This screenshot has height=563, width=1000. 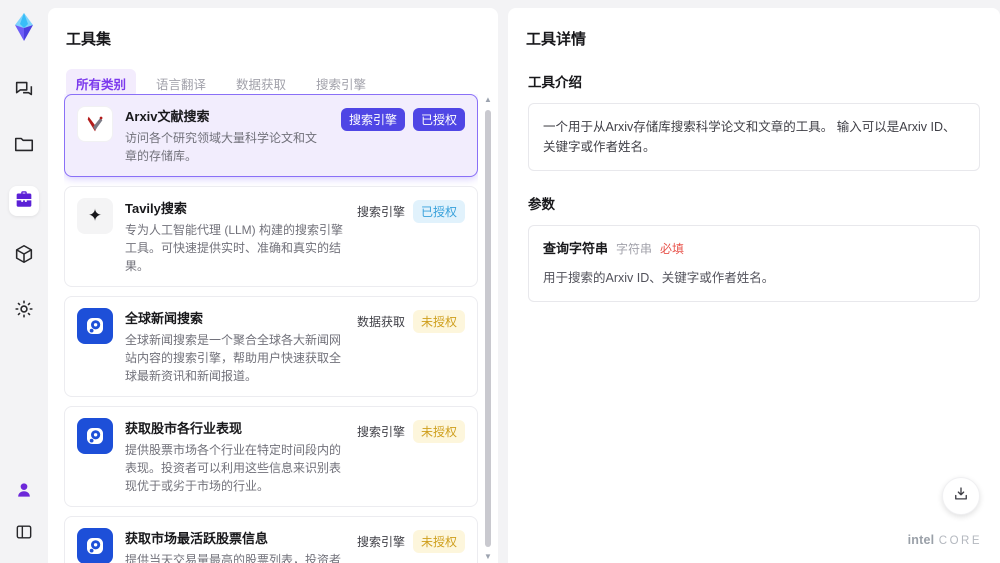 What do you see at coordinates (659, 277) in the screenshot?
I see `param-description: 用于搜索的Arxiv ID、关键字或作者姓名。` at bounding box center [659, 277].